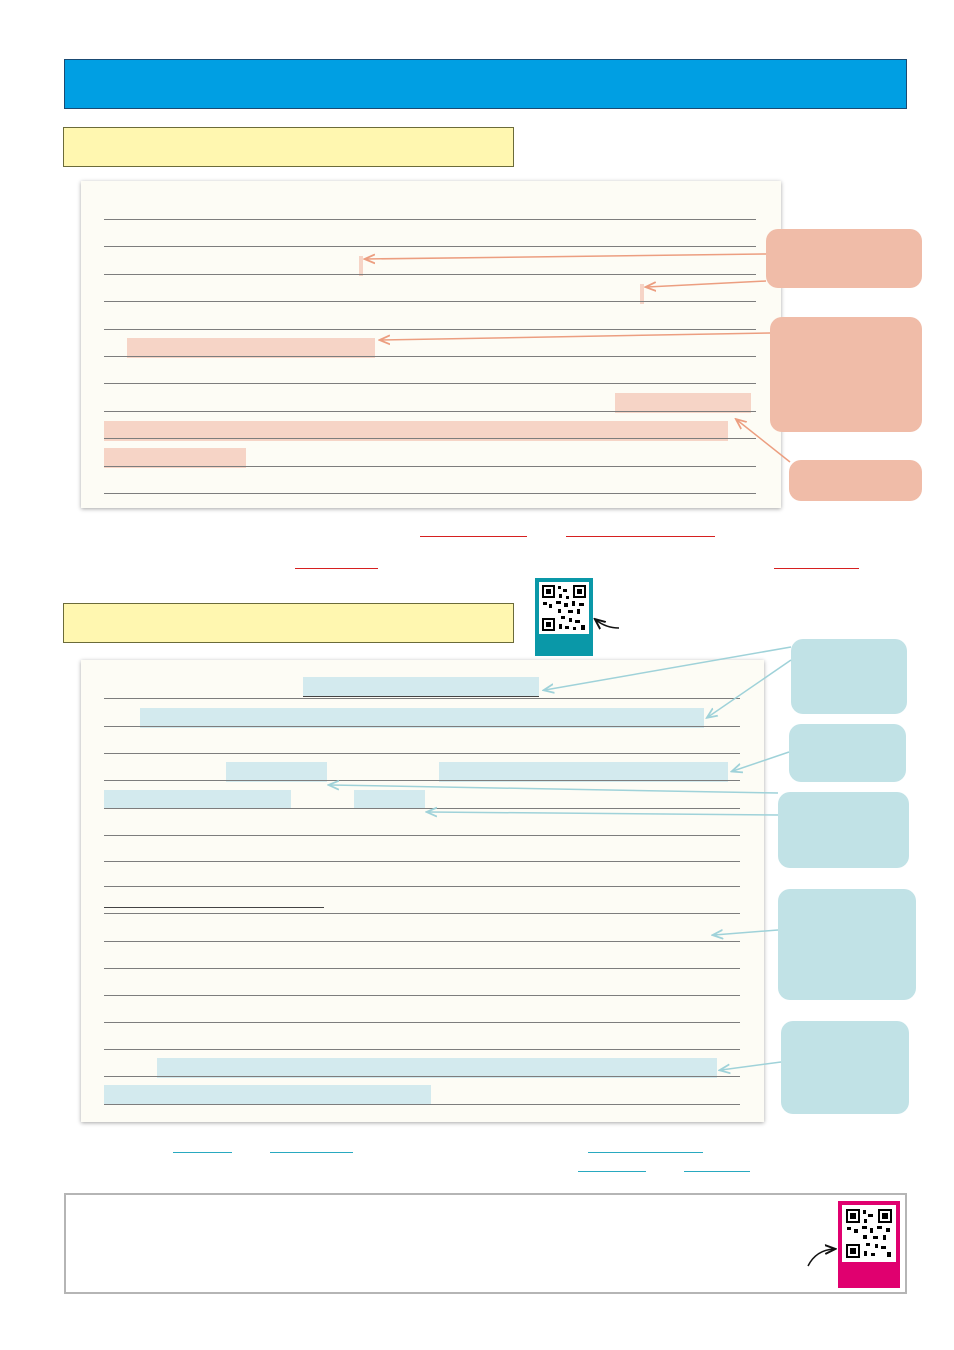  What do you see at coordinates (485, 84) in the screenshot?
I see `page-header-bar` at bounding box center [485, 84].